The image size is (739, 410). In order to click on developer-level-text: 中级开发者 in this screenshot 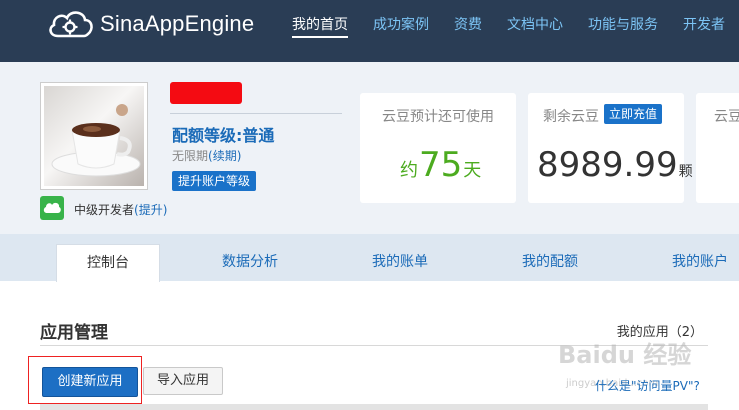, I will do `click(104, 210)`.